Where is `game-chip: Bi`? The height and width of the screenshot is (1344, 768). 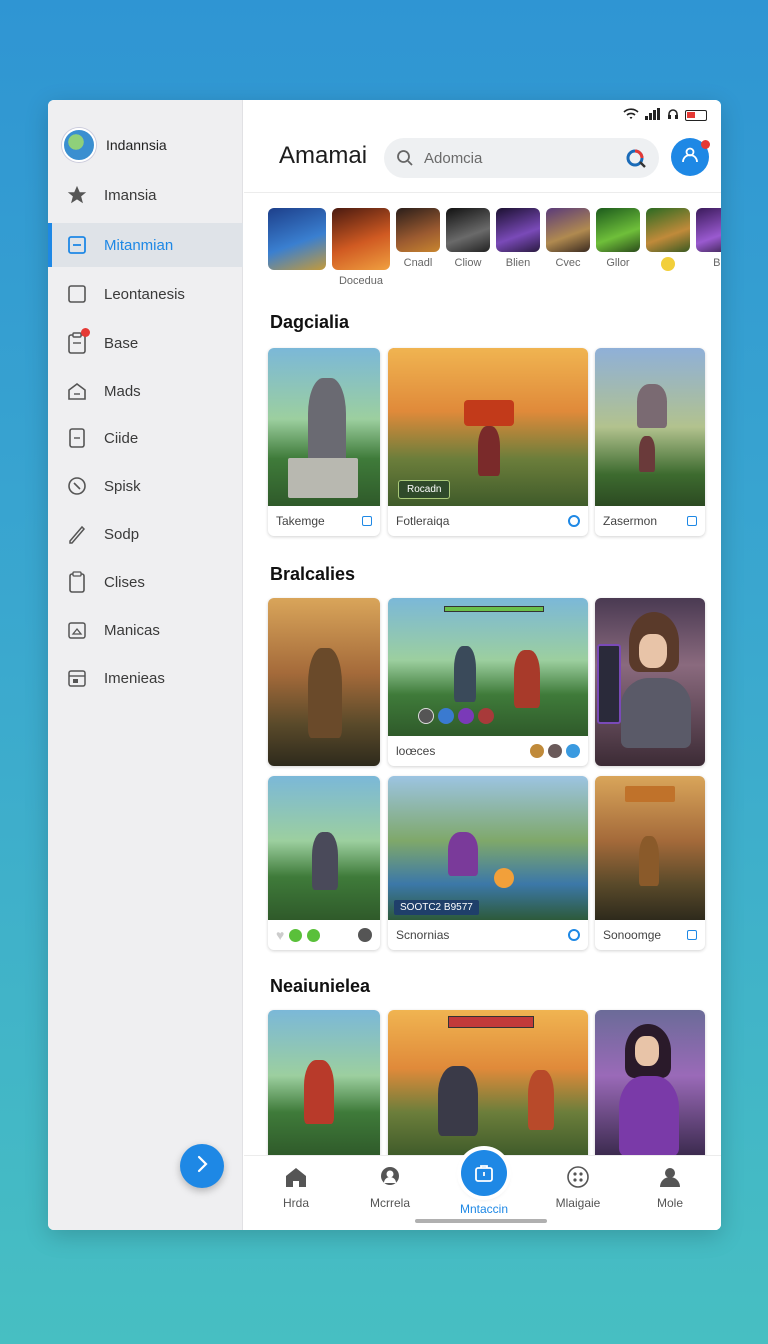 game-chip: Bi is located at coordinates (708, 247).